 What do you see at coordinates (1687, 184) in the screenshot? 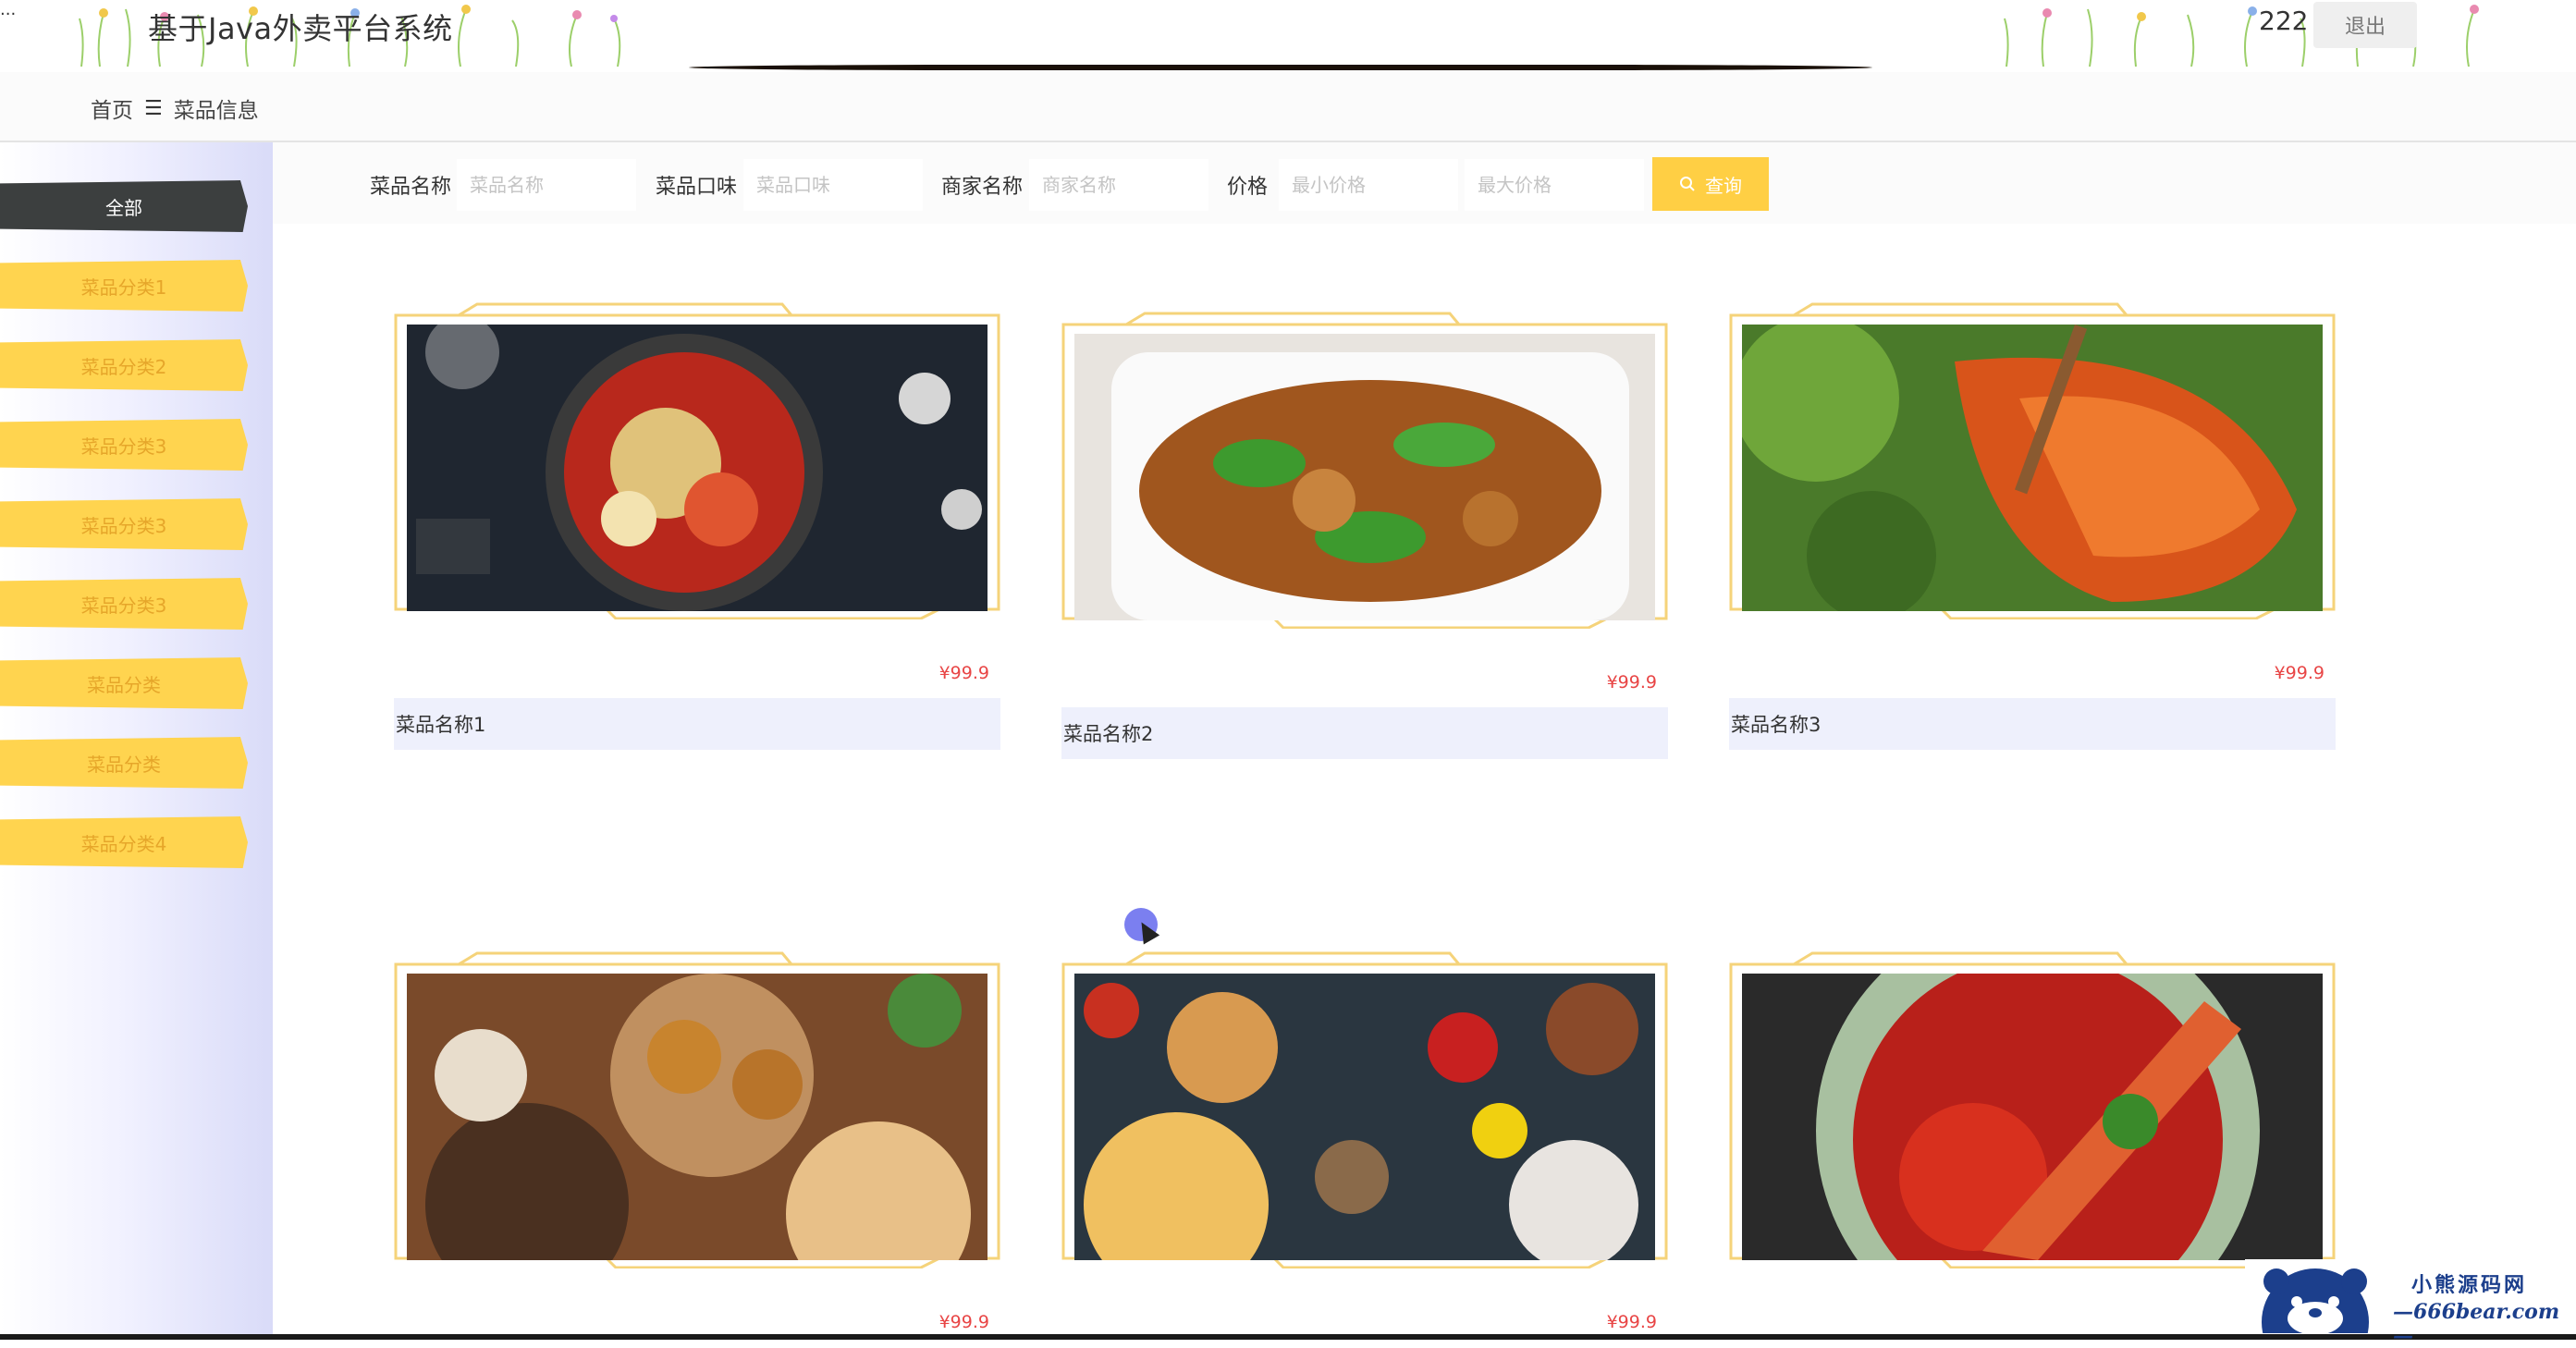
I see `search-icon` at bounding box center [1687, 184].